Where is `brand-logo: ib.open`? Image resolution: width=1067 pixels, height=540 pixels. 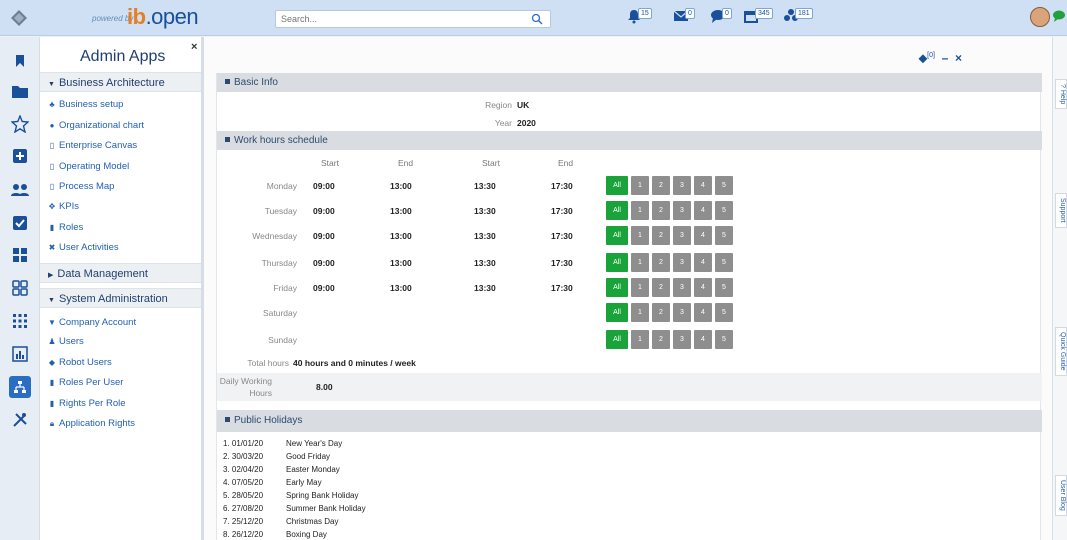 brand-logo: ib.open is located at coordinates (163, 17).